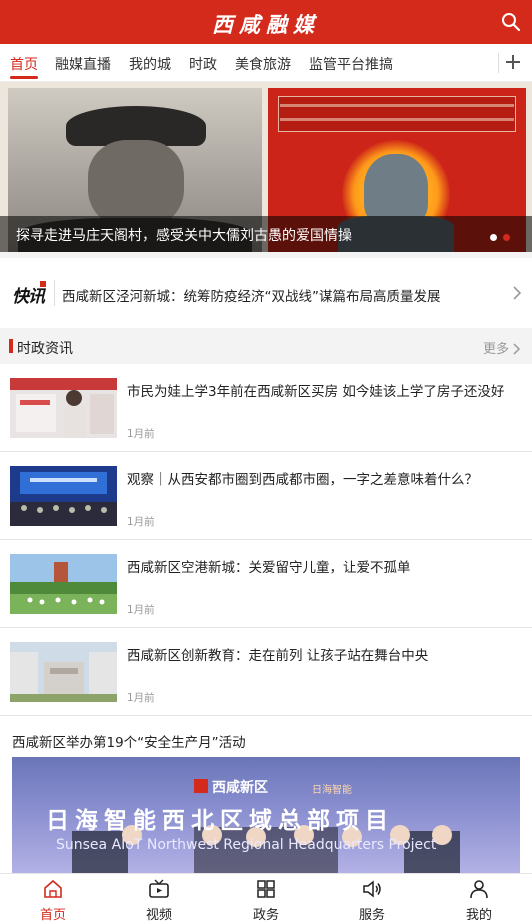  I want to click on news-title: 西咸新区空港新城：关爱留守儿童，让爱不孤单, so click(324, 566).